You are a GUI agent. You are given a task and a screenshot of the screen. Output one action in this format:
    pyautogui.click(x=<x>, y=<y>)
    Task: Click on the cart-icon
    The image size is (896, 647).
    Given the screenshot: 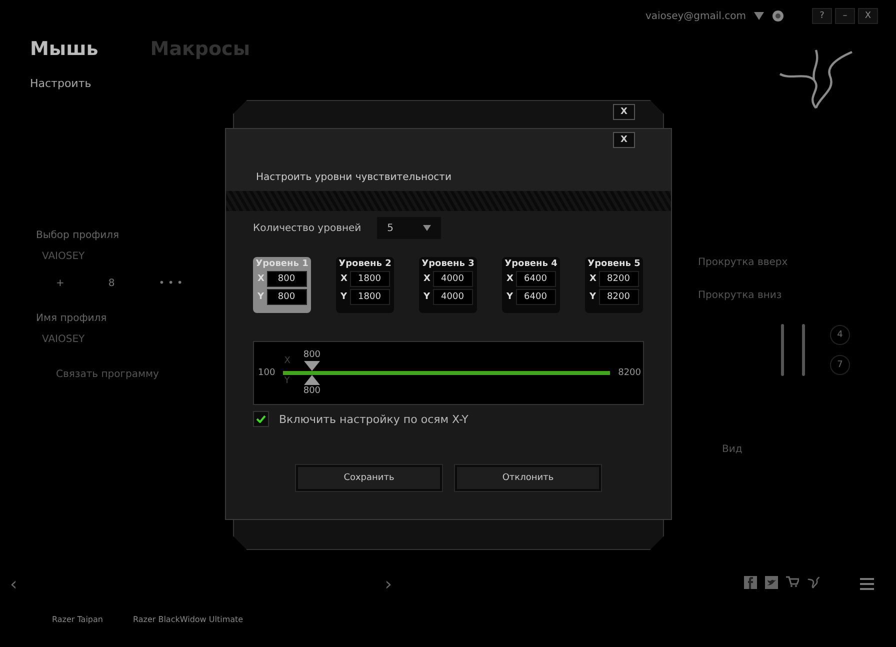 What is the action you would take?
    pyautogui.click(x=792, y=581)
    